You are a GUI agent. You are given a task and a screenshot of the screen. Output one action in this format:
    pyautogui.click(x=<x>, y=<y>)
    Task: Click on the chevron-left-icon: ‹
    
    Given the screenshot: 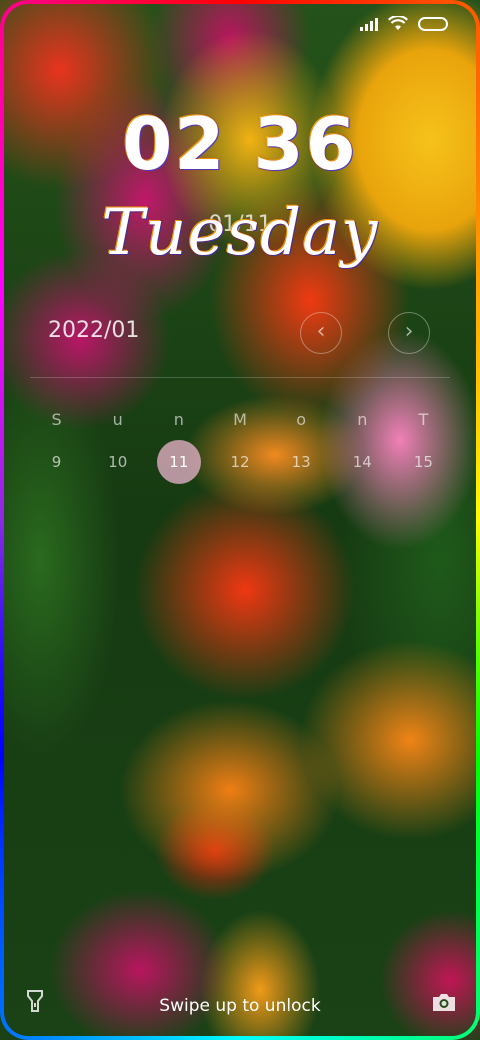 What is the action you would take?
    pyautogui.click(x=321, y=331)
    